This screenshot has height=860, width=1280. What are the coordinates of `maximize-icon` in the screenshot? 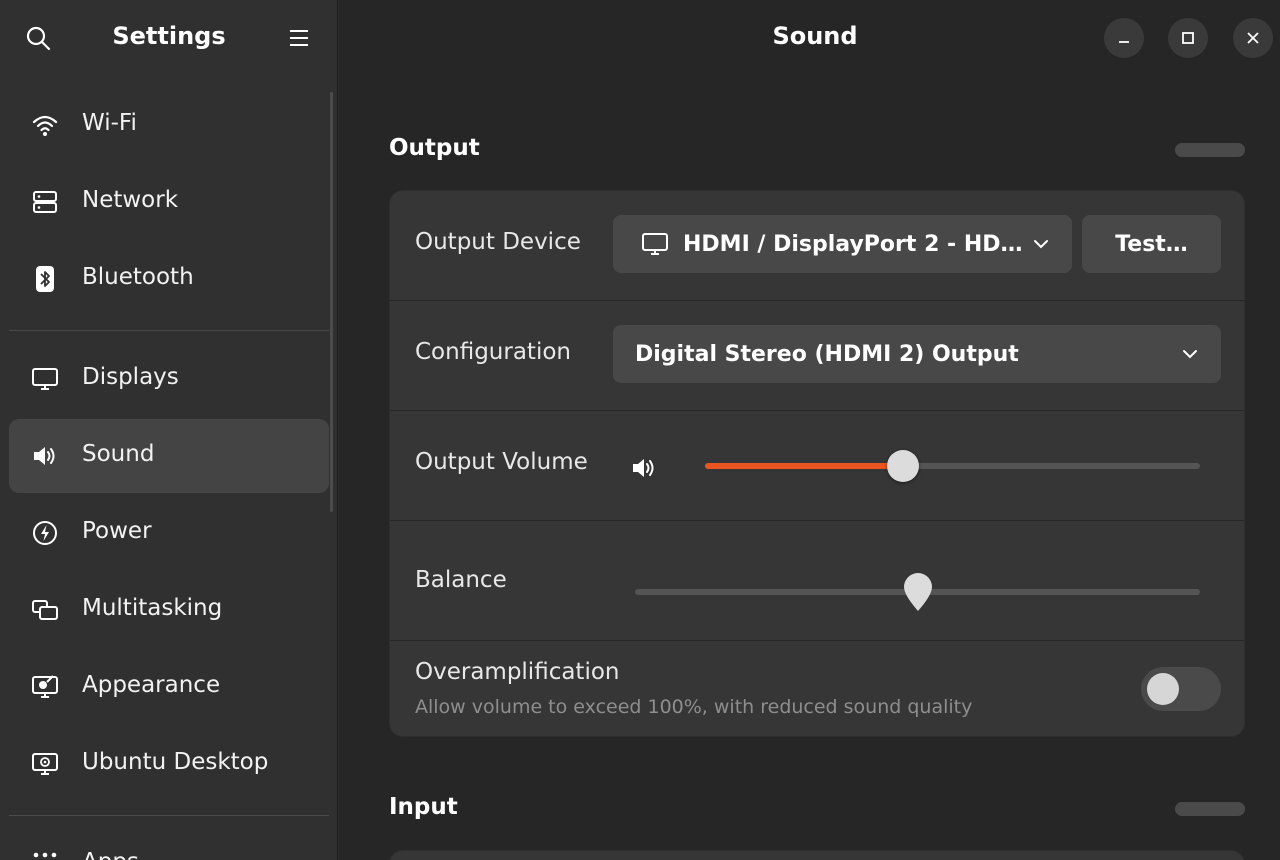 It's located at (1188, 38).